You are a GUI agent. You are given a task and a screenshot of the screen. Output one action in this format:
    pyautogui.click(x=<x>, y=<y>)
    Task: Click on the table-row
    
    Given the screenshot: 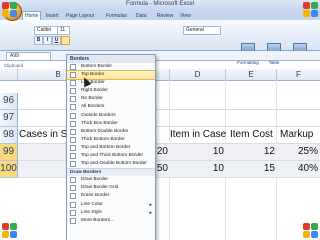 What is the action you would take?
    pyautogui.click(x=169, y=118)
    